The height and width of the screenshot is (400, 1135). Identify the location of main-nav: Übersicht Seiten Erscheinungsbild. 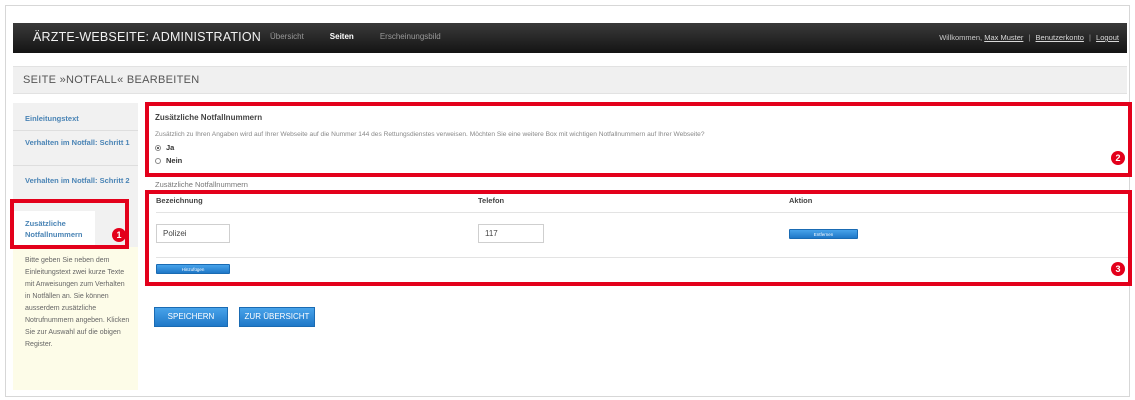
(368, 36).